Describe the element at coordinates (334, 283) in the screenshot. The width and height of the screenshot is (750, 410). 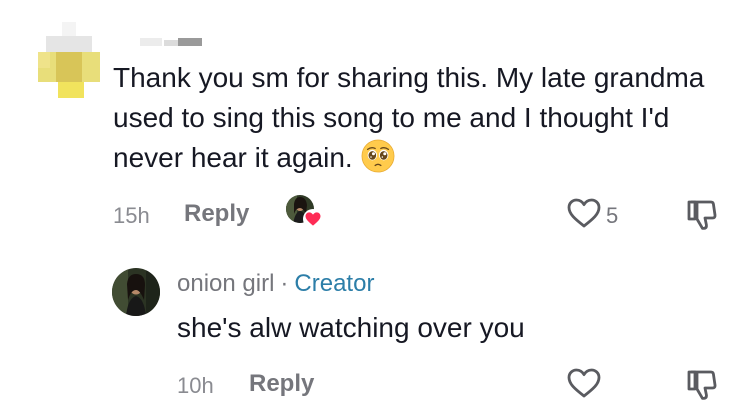
I see `creator-badge: Creator` at that location.